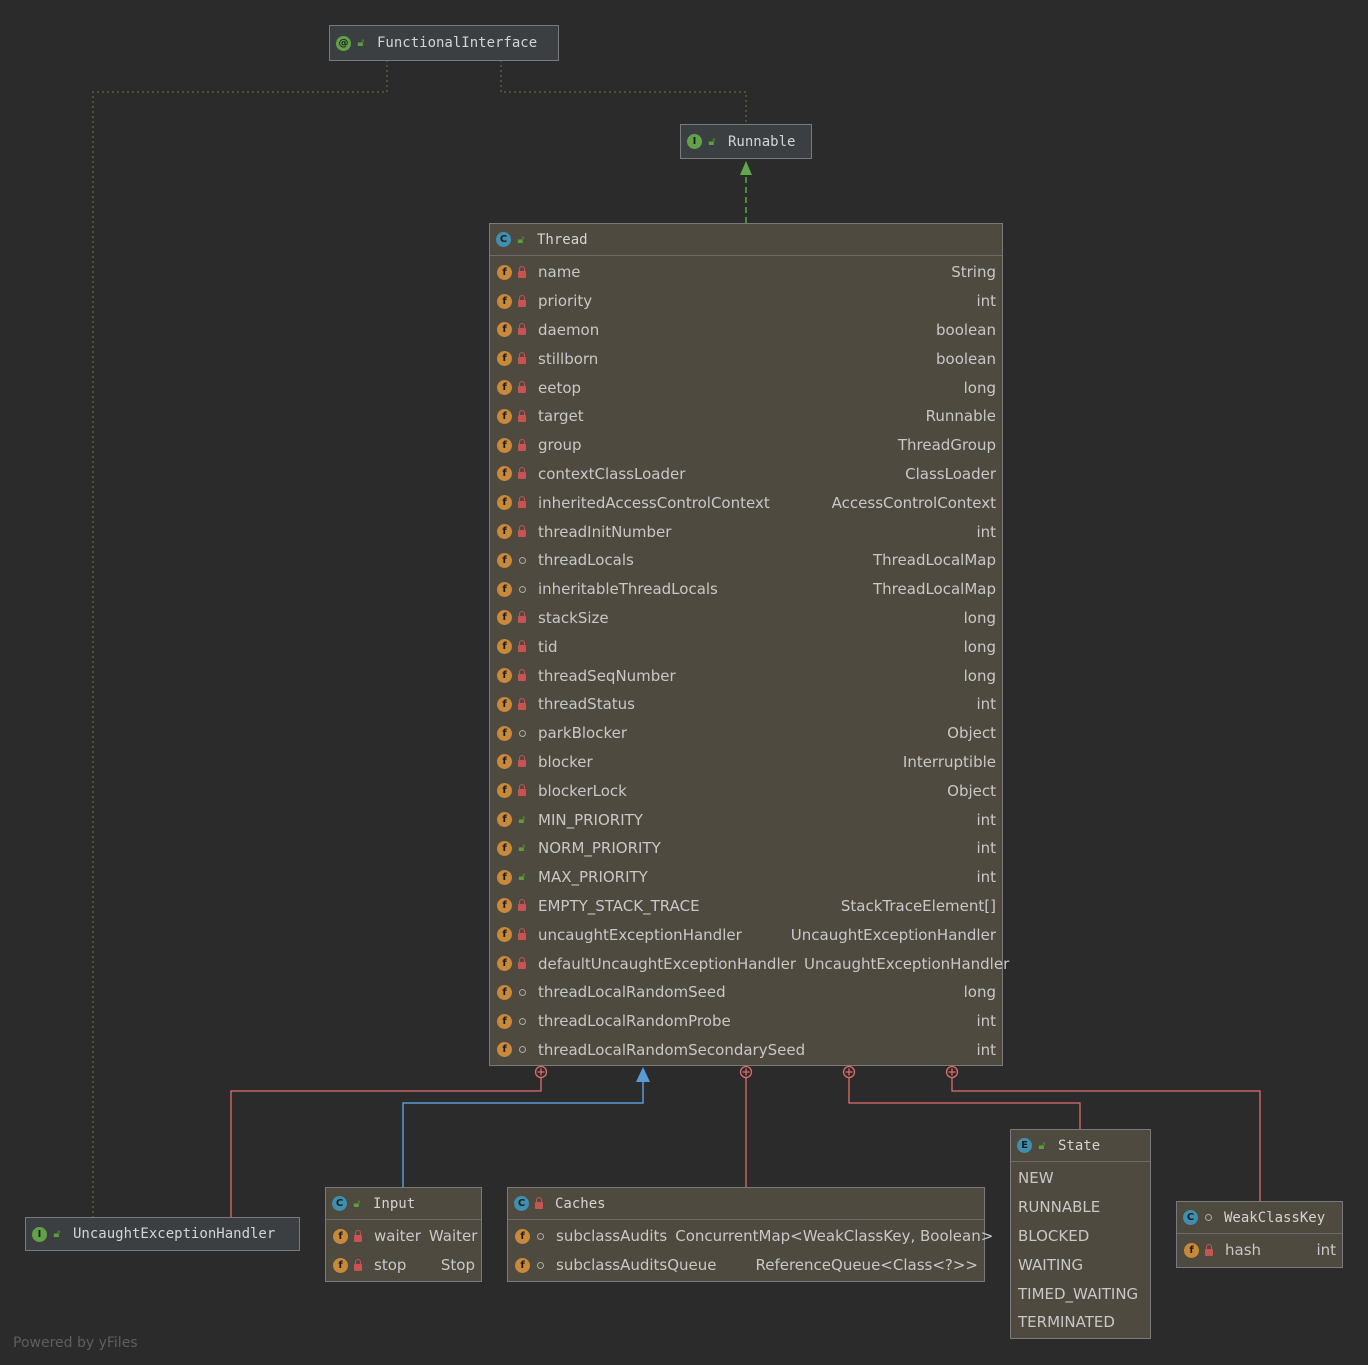 The image size is (1368, 1365). Describe the element at coordinates (746, 330) in the screenshot. I see `field-row: f daemon boolean` at that location.